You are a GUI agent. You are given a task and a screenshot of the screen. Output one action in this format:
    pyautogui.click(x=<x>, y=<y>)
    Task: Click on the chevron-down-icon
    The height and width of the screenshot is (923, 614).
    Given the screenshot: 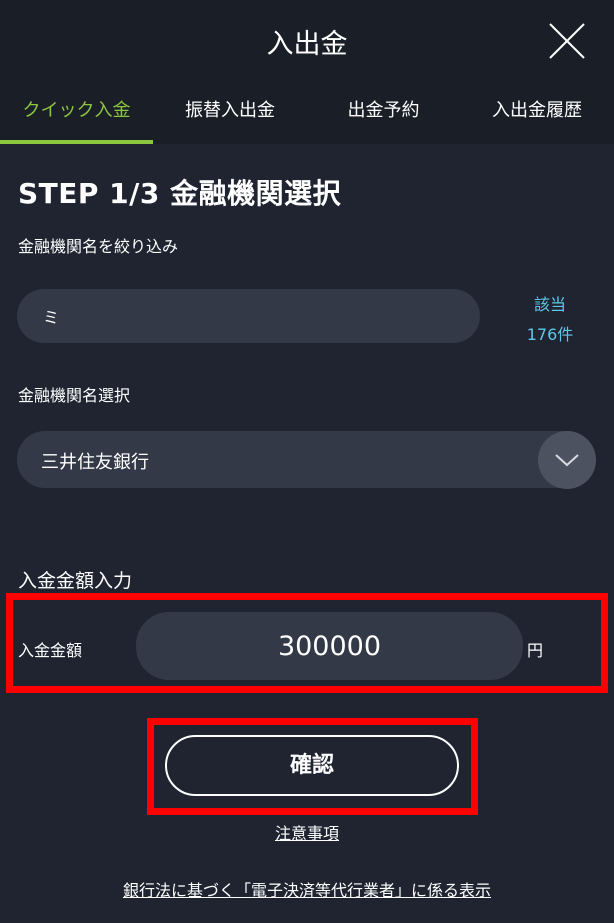 What is the action you would take?
    pyautogui.click(x=567, y=460)
    